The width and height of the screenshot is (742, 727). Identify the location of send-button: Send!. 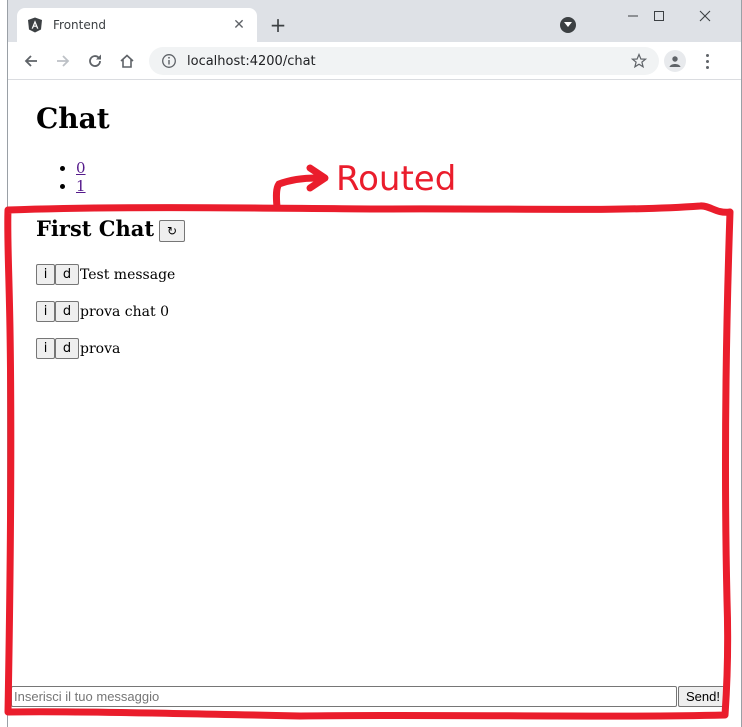
(703, 696).